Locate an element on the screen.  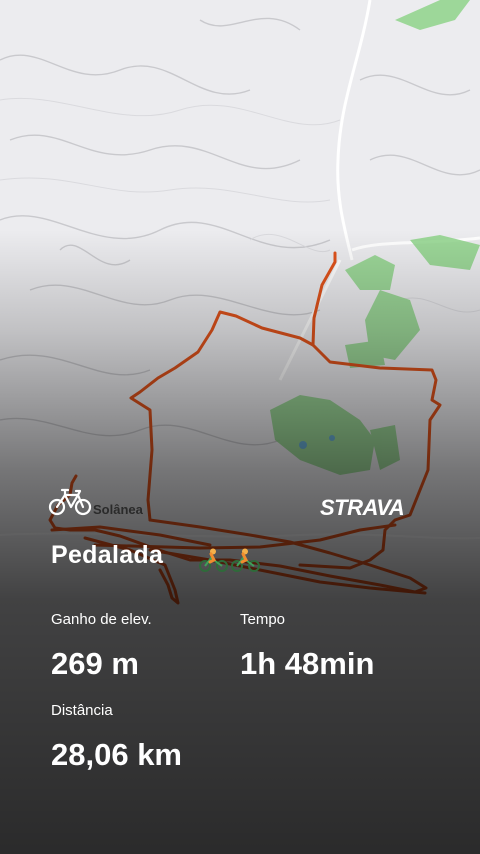
cyclists-emoji-icon is located at coordinates (229, 560).